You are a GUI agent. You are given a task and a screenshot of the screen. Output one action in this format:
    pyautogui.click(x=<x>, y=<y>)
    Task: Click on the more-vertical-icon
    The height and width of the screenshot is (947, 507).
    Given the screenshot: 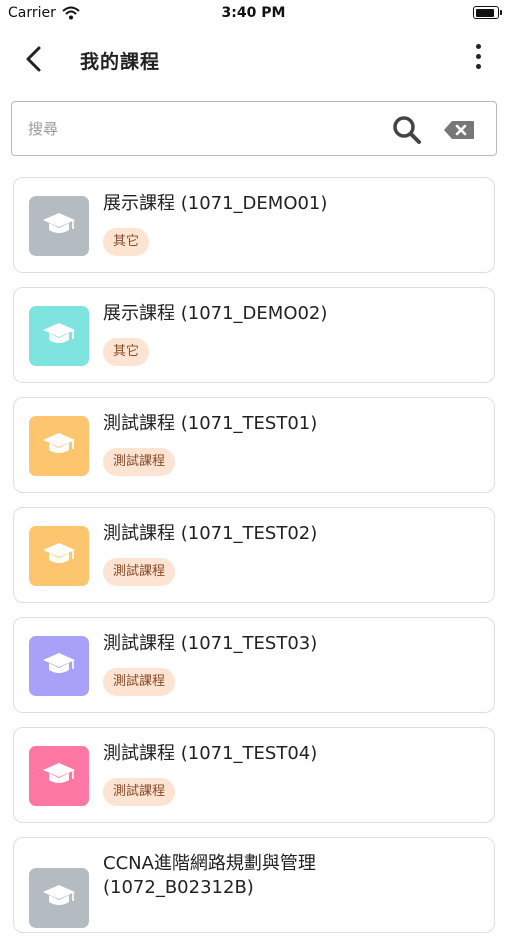 What is the action you would take?
    pyautogui.click(x=478, y=46)
    